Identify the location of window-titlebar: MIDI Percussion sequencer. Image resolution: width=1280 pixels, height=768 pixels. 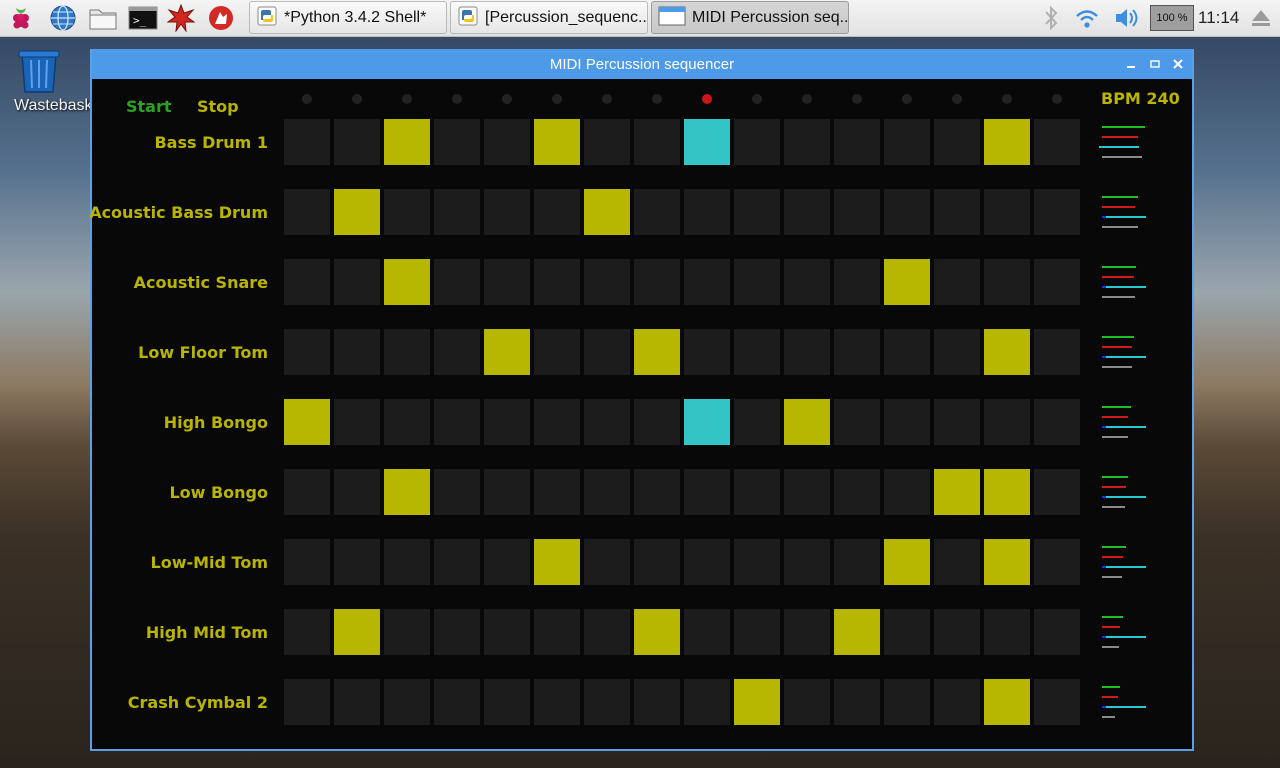
(642, 64).